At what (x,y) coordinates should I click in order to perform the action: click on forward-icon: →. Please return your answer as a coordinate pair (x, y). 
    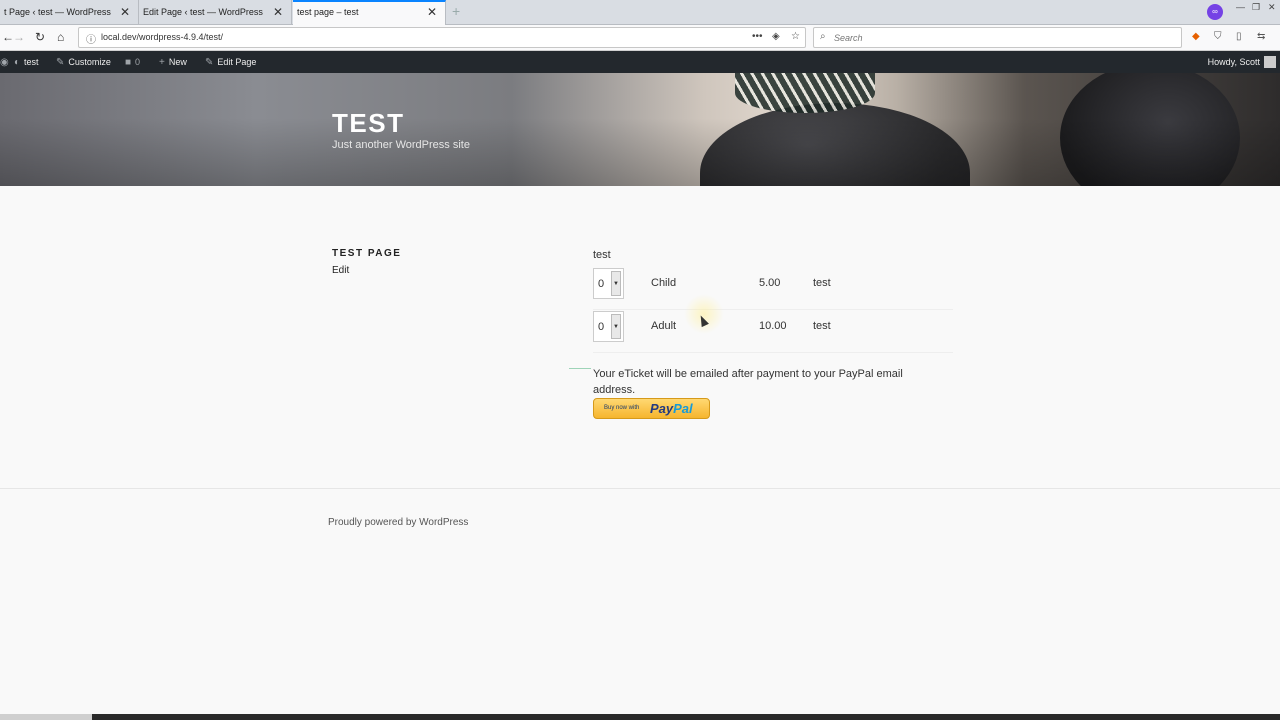
    Looking at the image, I should click on (19, 37).